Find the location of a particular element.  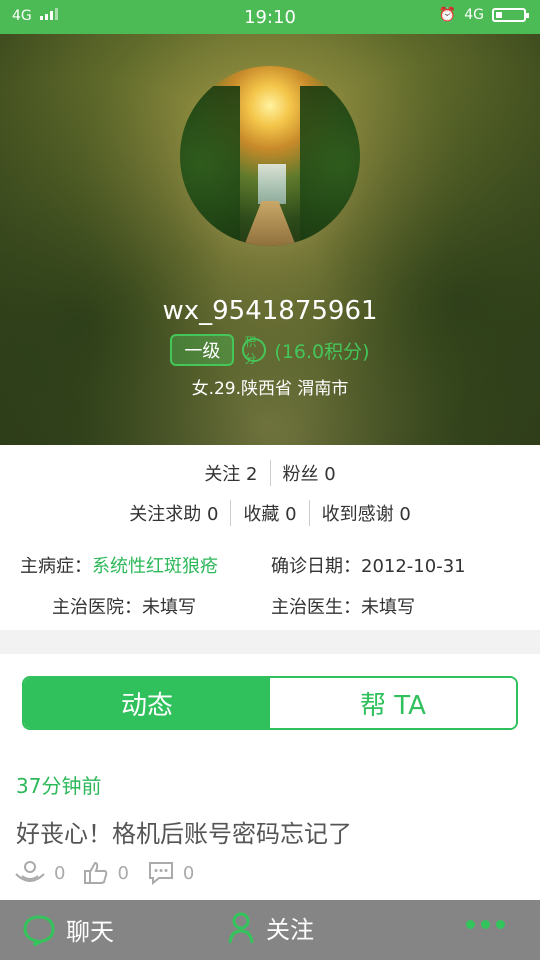

more-options-icon is located at coordinates (485, 924).